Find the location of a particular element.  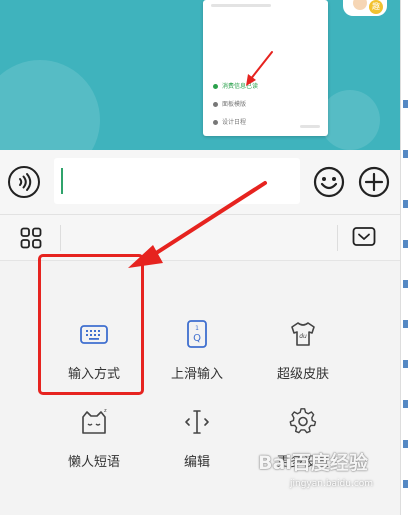

emoji-button is located at coordinates (329, 182).